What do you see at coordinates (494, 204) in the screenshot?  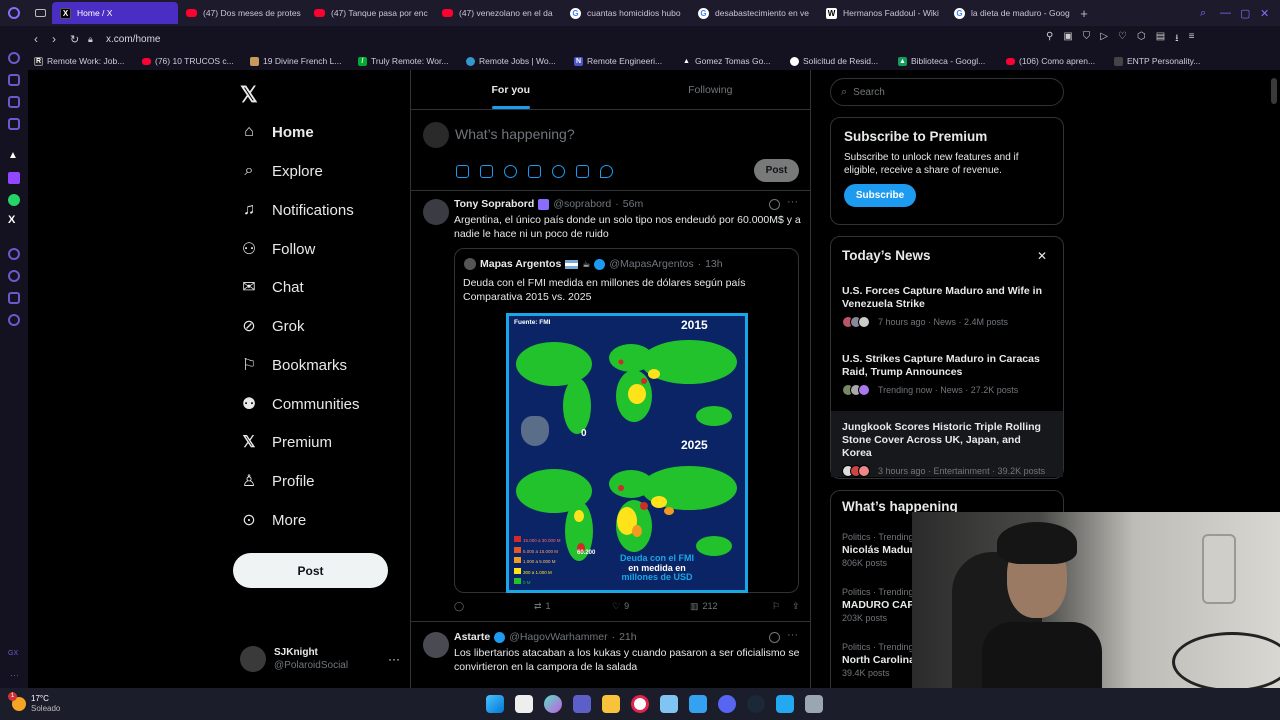 I see `tweet-author-name: Tony Soprabord` at bounding box center [494, 204].